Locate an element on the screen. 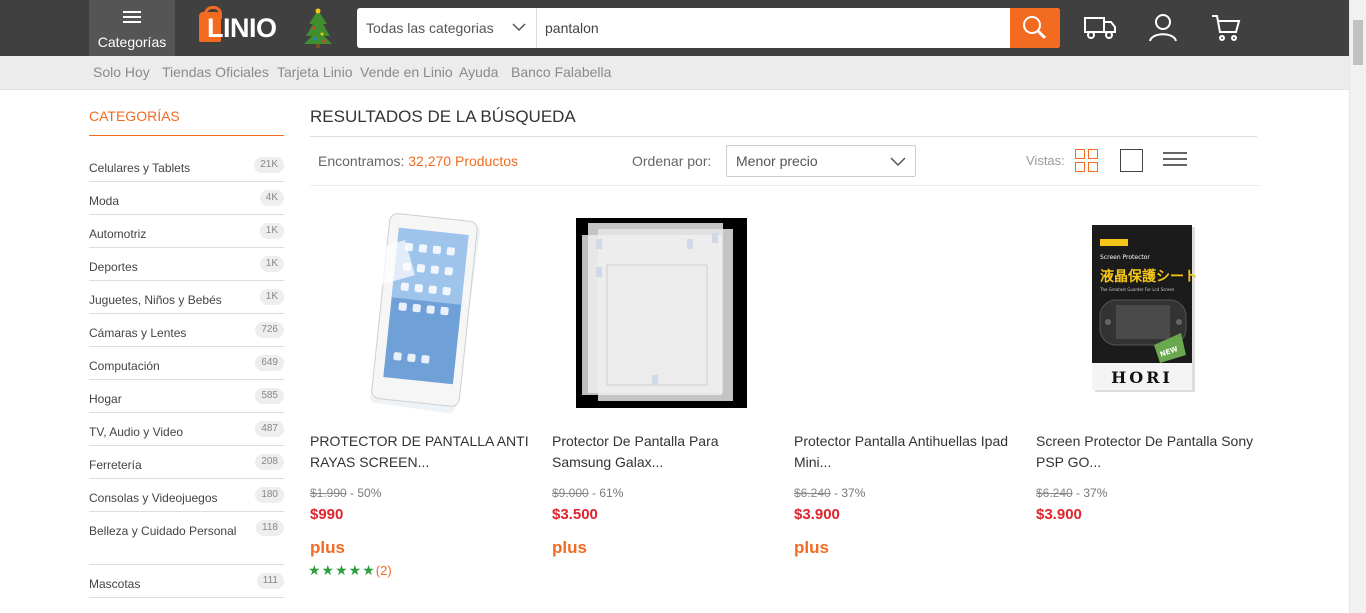  category-count: 487 is located at coordinates (269, 429).